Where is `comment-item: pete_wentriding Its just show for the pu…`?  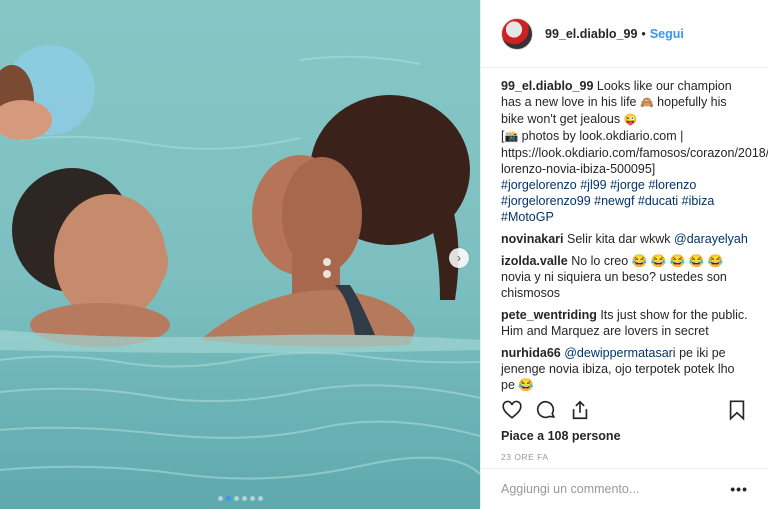 comment-item: pete_wentriding Its just show for the pu… is located at coordinates (624, 323).